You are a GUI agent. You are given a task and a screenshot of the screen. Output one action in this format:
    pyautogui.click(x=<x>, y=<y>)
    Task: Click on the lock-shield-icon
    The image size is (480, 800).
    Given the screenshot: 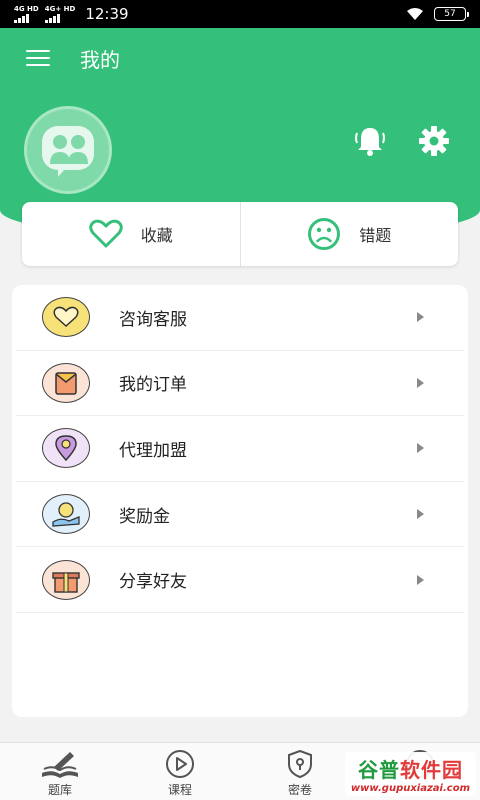 What is the action you would take?
    pyautogui.click(x=300, y=764)
    